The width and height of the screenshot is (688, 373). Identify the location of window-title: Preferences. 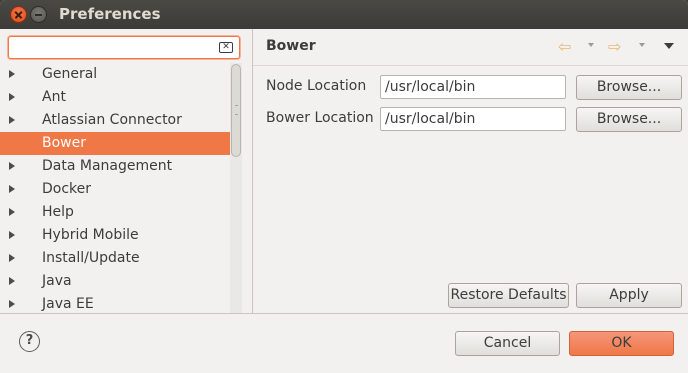
(110, 14).